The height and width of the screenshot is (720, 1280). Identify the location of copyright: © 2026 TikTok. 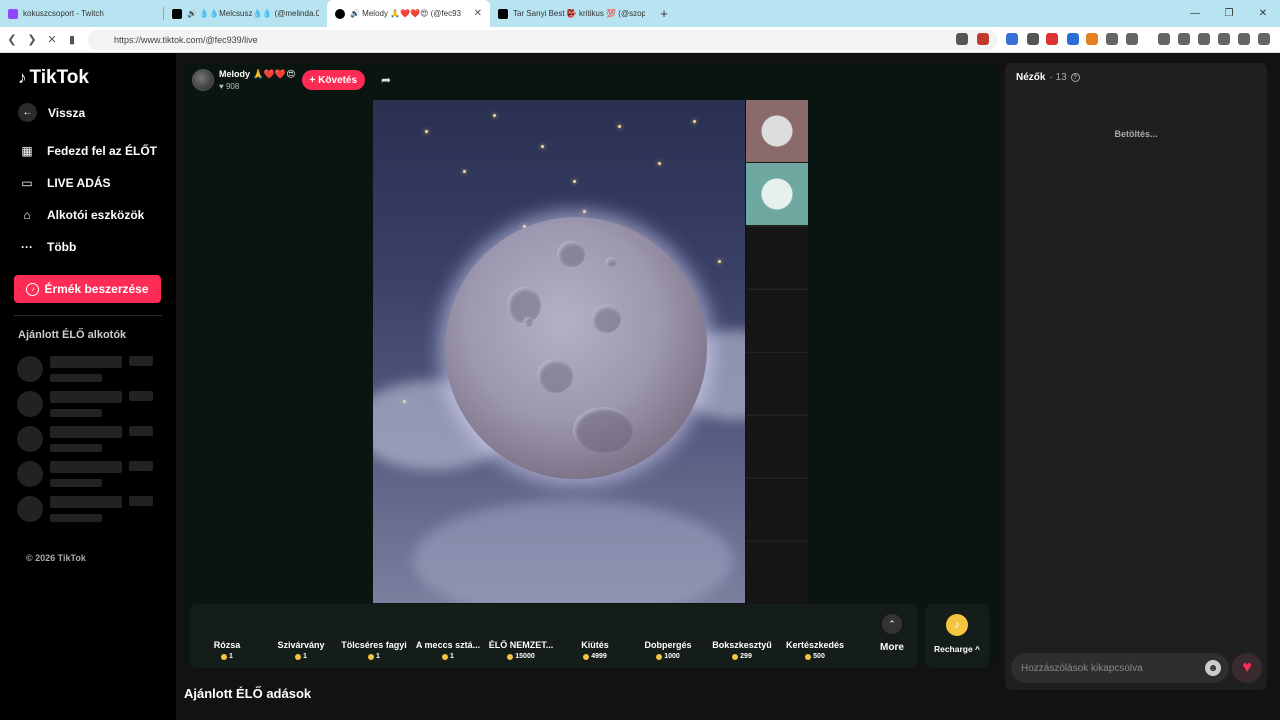
(56, 558).